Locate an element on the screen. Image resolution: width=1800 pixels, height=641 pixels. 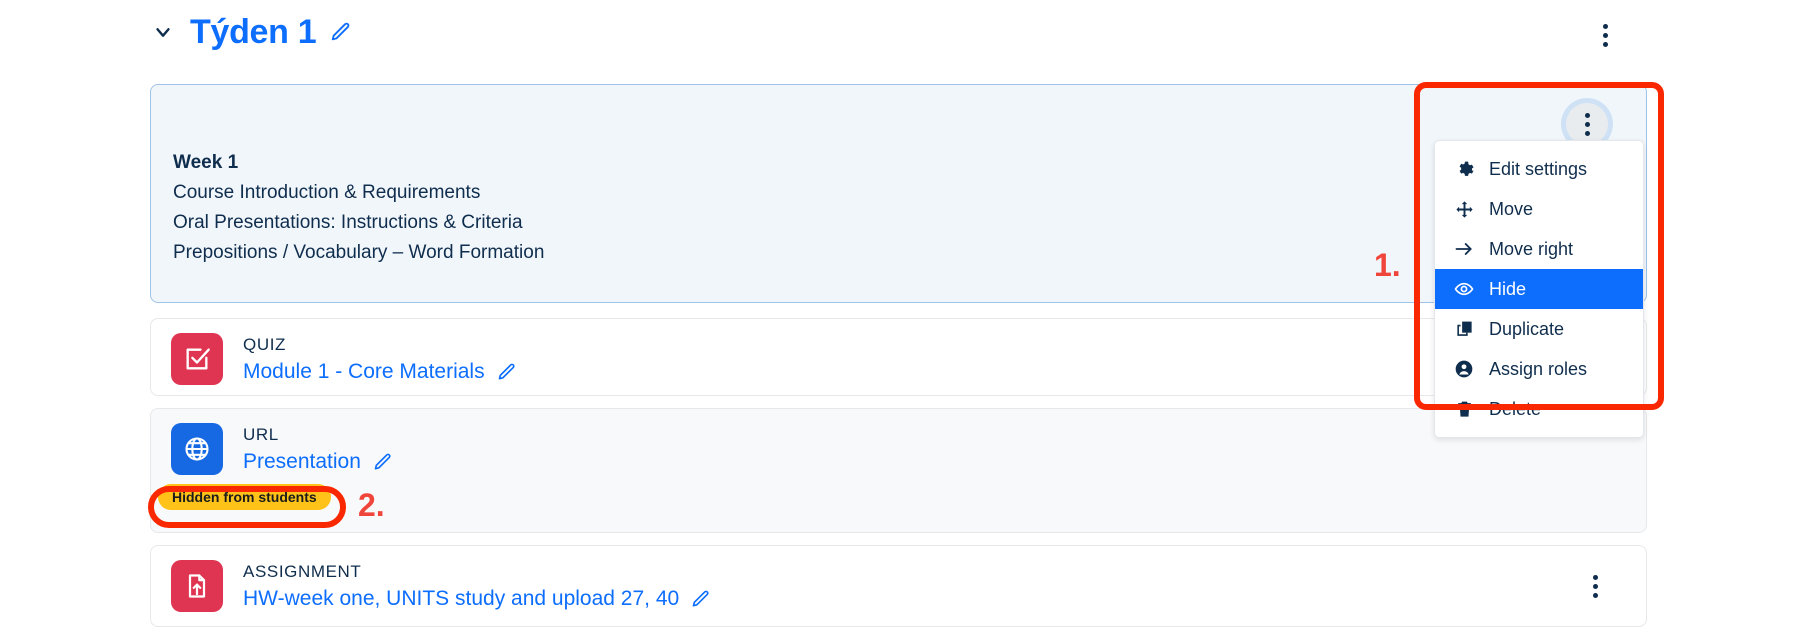
menu-item-move-right: Move right is located at coordinates (1539, 249).